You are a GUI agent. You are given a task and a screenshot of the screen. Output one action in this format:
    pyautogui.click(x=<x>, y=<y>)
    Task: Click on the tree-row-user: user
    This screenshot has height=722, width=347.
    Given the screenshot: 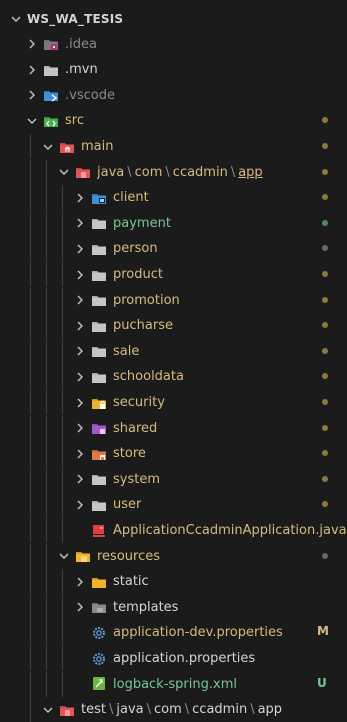 What is the action you would take?
    pyautogui.click(x=173, y=505)
    